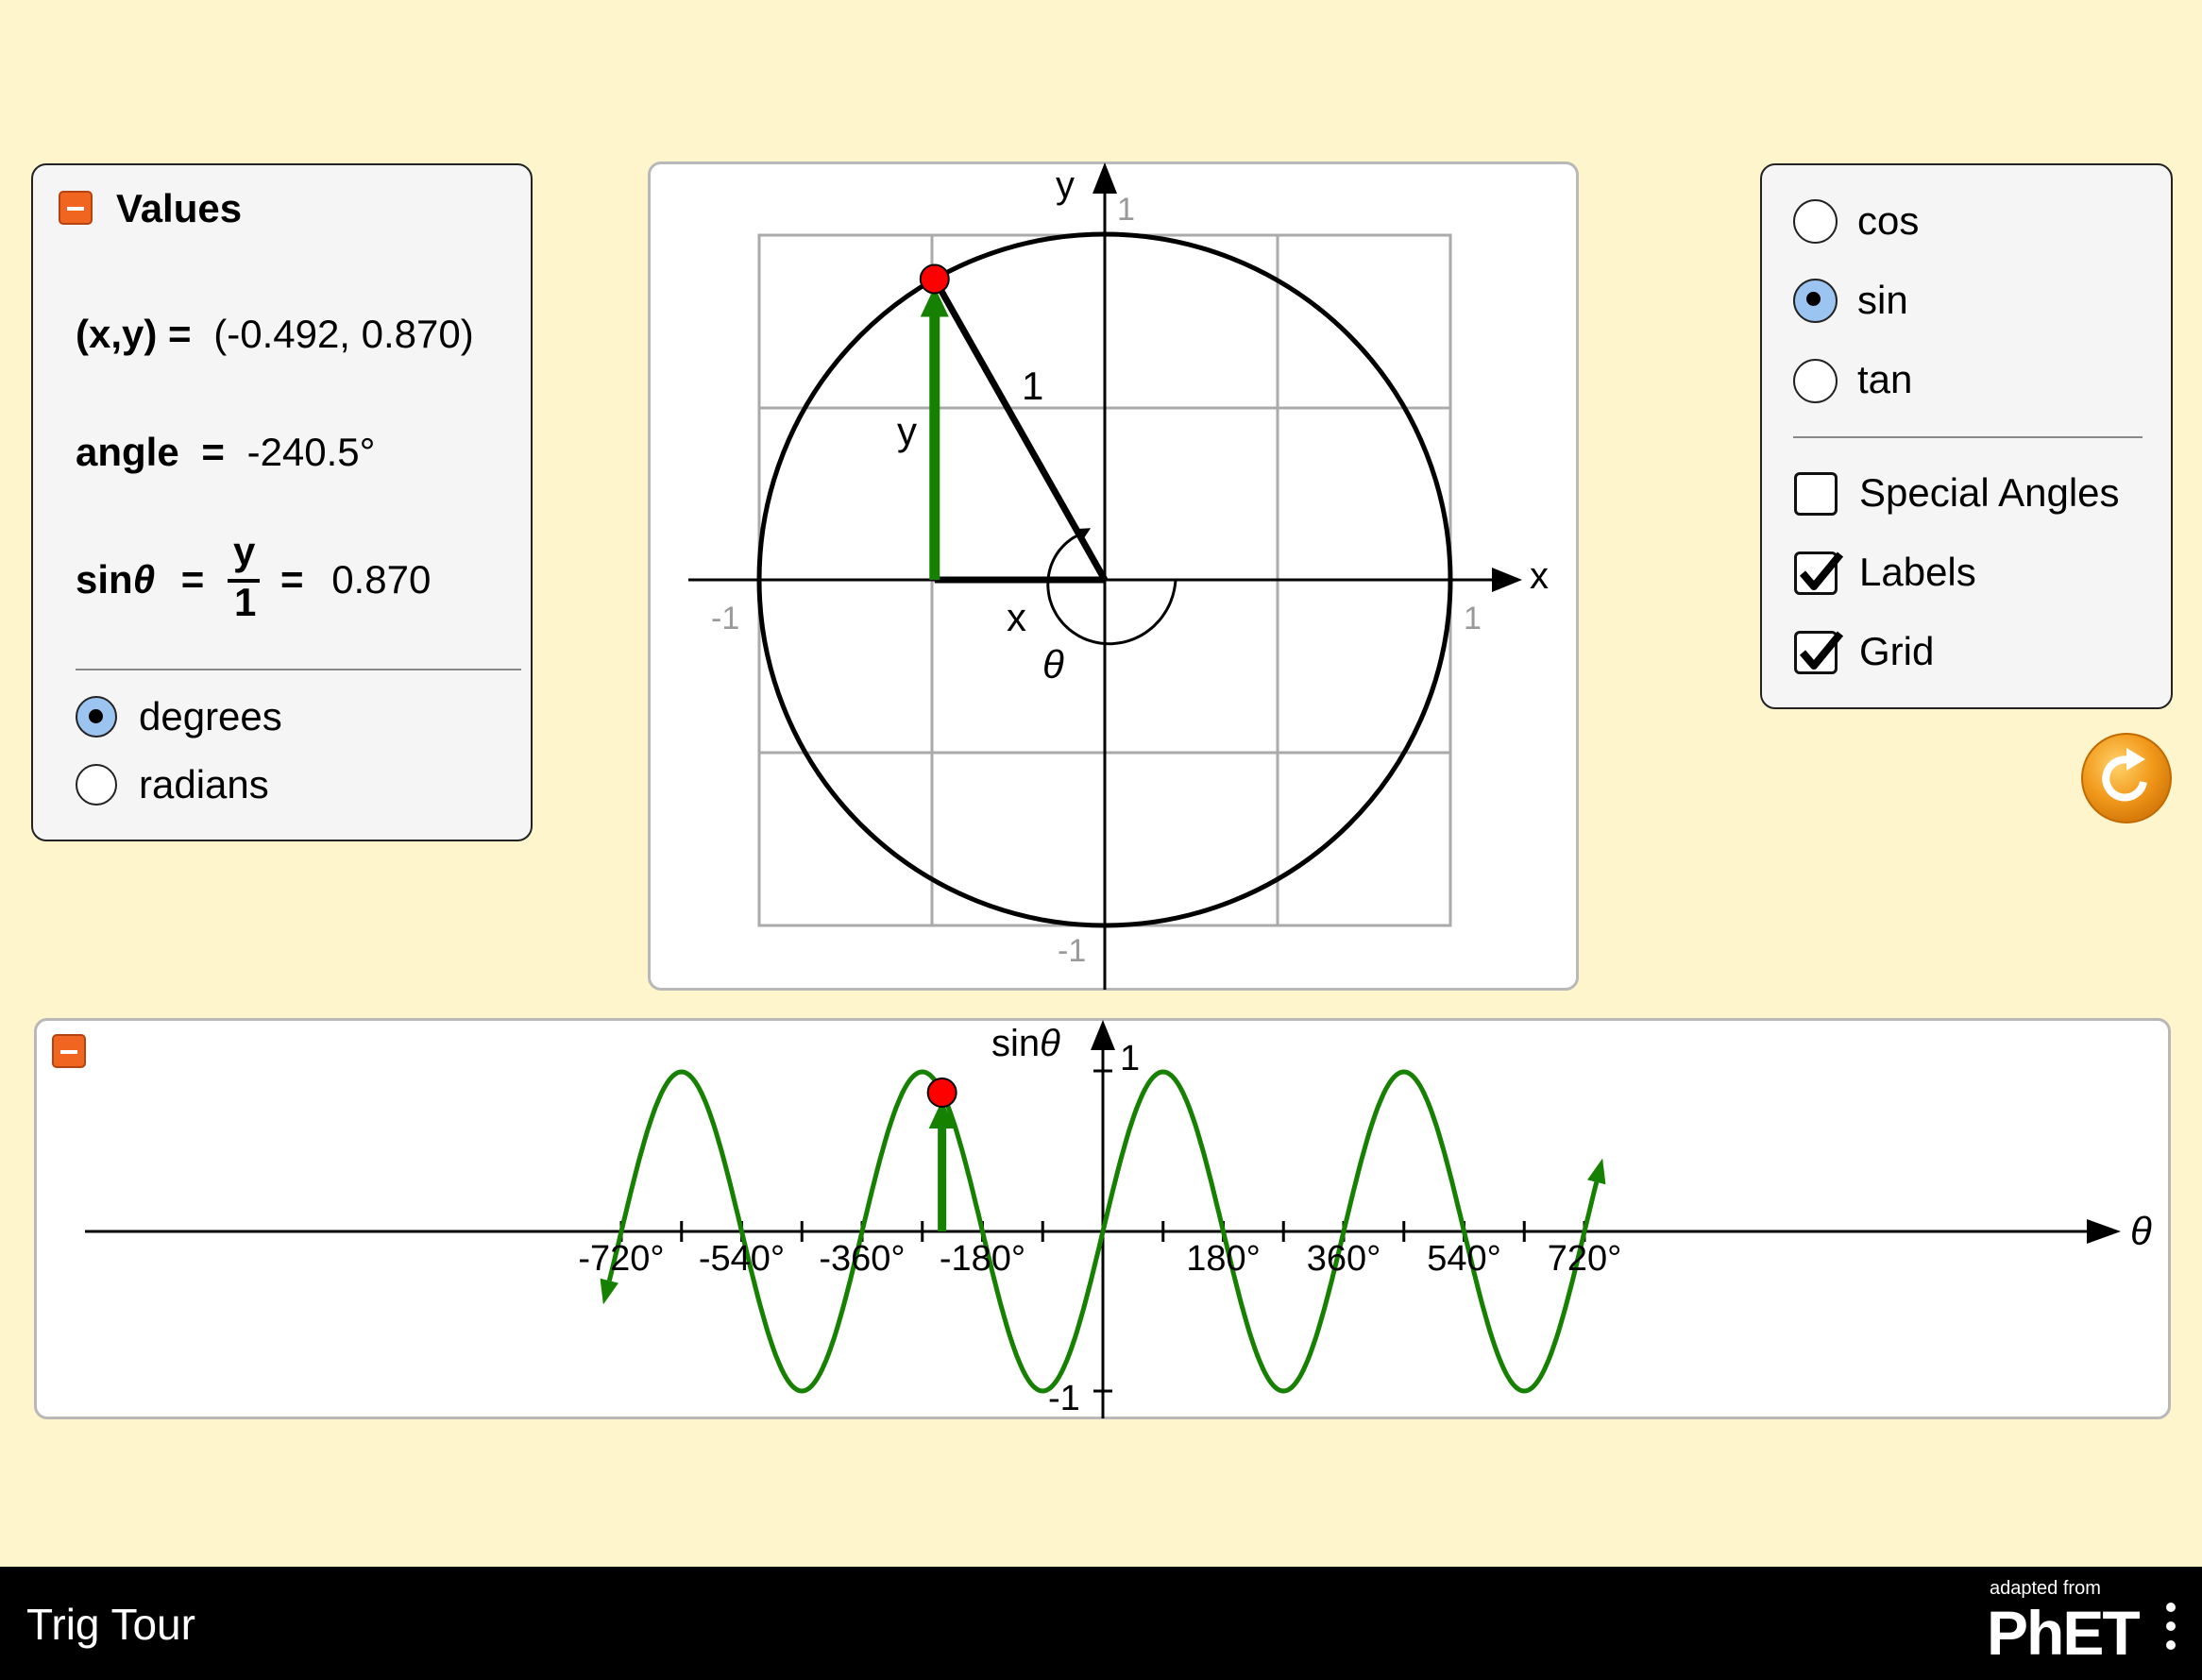 The width and height of the screenshot is (2202, 1680). Describe the element at coordinates (1917, 572) in the screenshot. I see `labels-label: Labels` at that location.